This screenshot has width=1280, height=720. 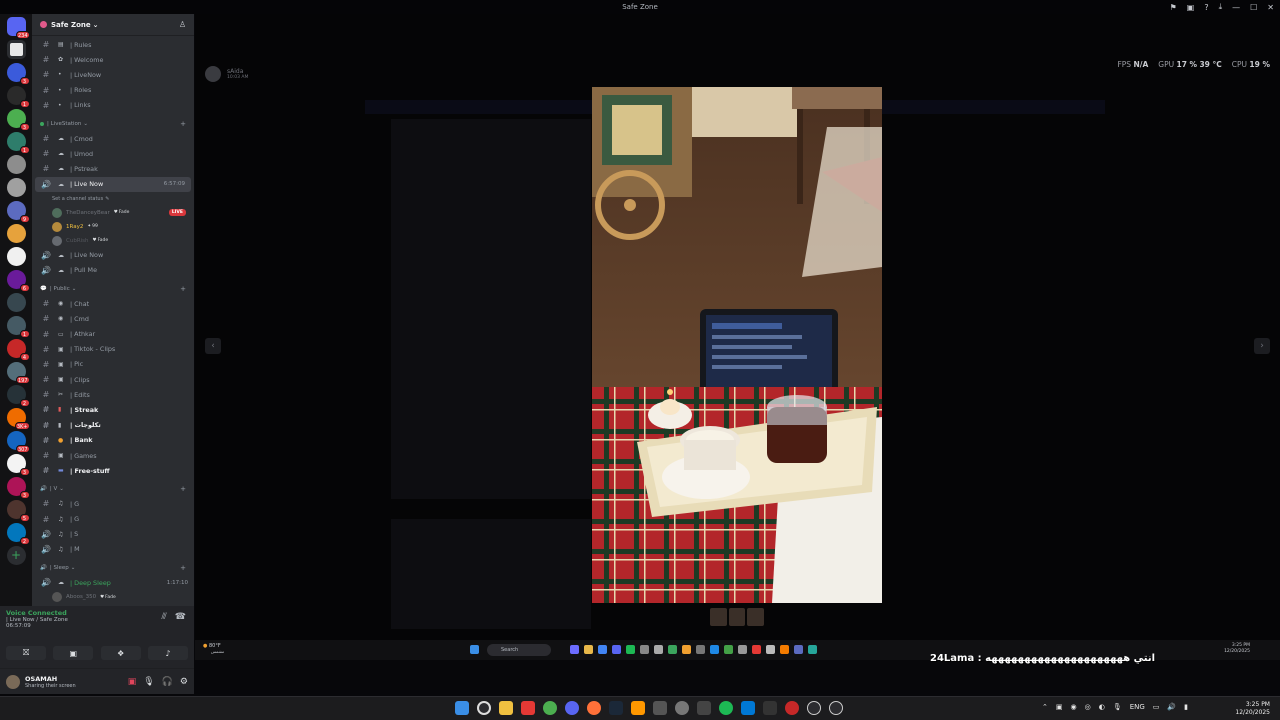 What do you see at coordinates (1186, 707) in the screenshot?
I see `battery-icon: ▮` at bounding box center [1186, 707].